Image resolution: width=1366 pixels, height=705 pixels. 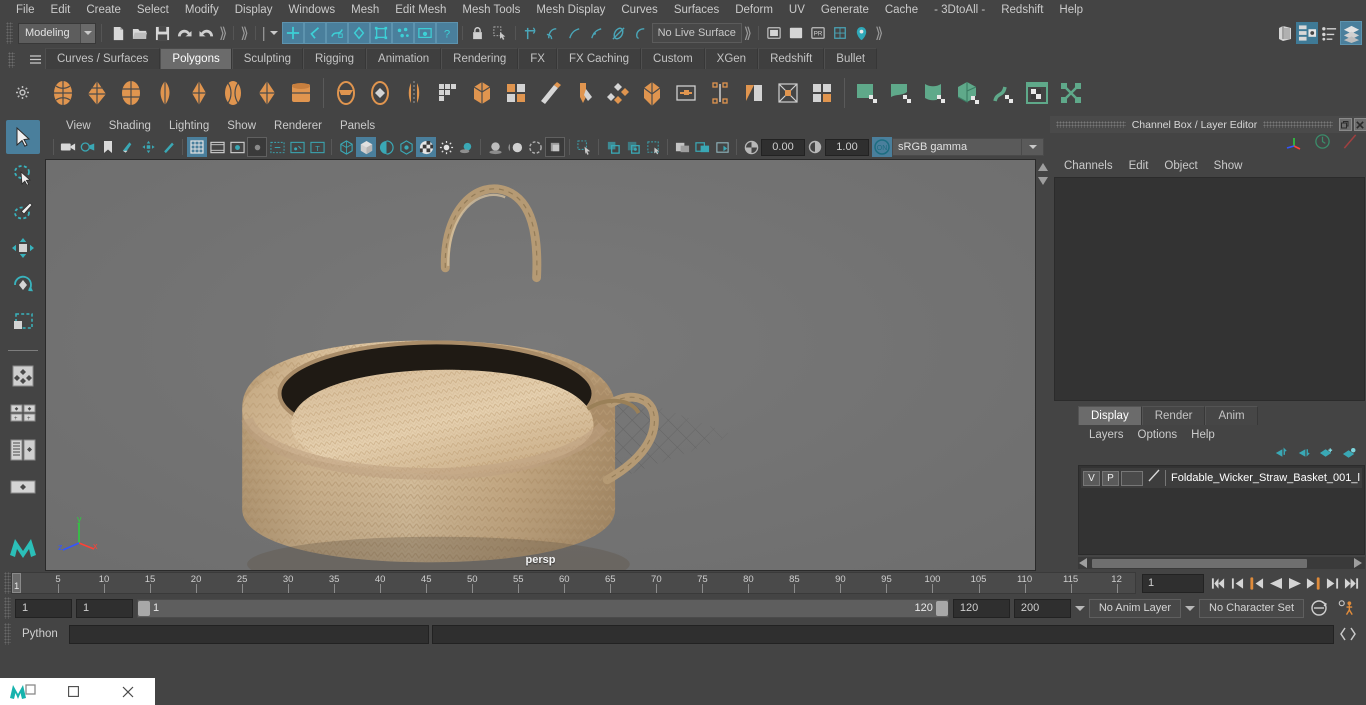 I want to click on selection-mode-bar-icon: |, so click(x=264, y=33).